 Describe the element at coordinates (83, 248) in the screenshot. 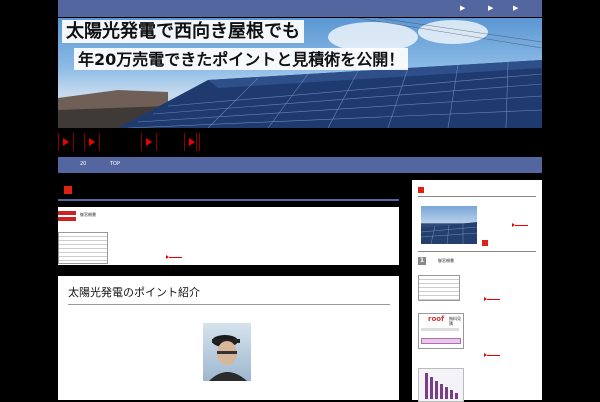

I see `estimate-table-thumbnail` at that location.